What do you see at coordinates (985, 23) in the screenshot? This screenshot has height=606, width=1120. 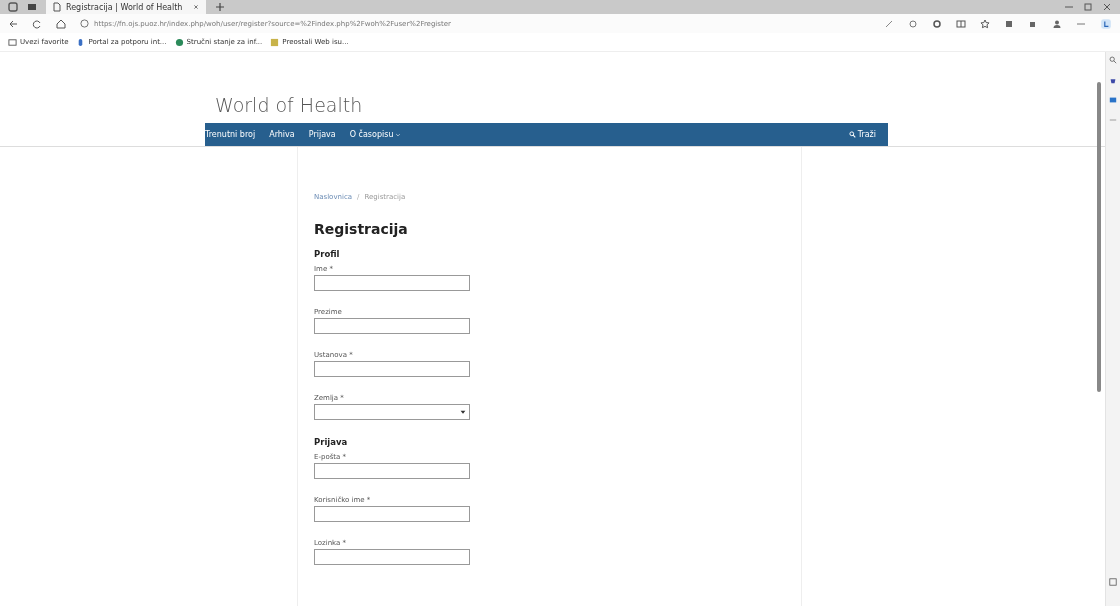 I see `star-icon` at bounding box center [985, 23].